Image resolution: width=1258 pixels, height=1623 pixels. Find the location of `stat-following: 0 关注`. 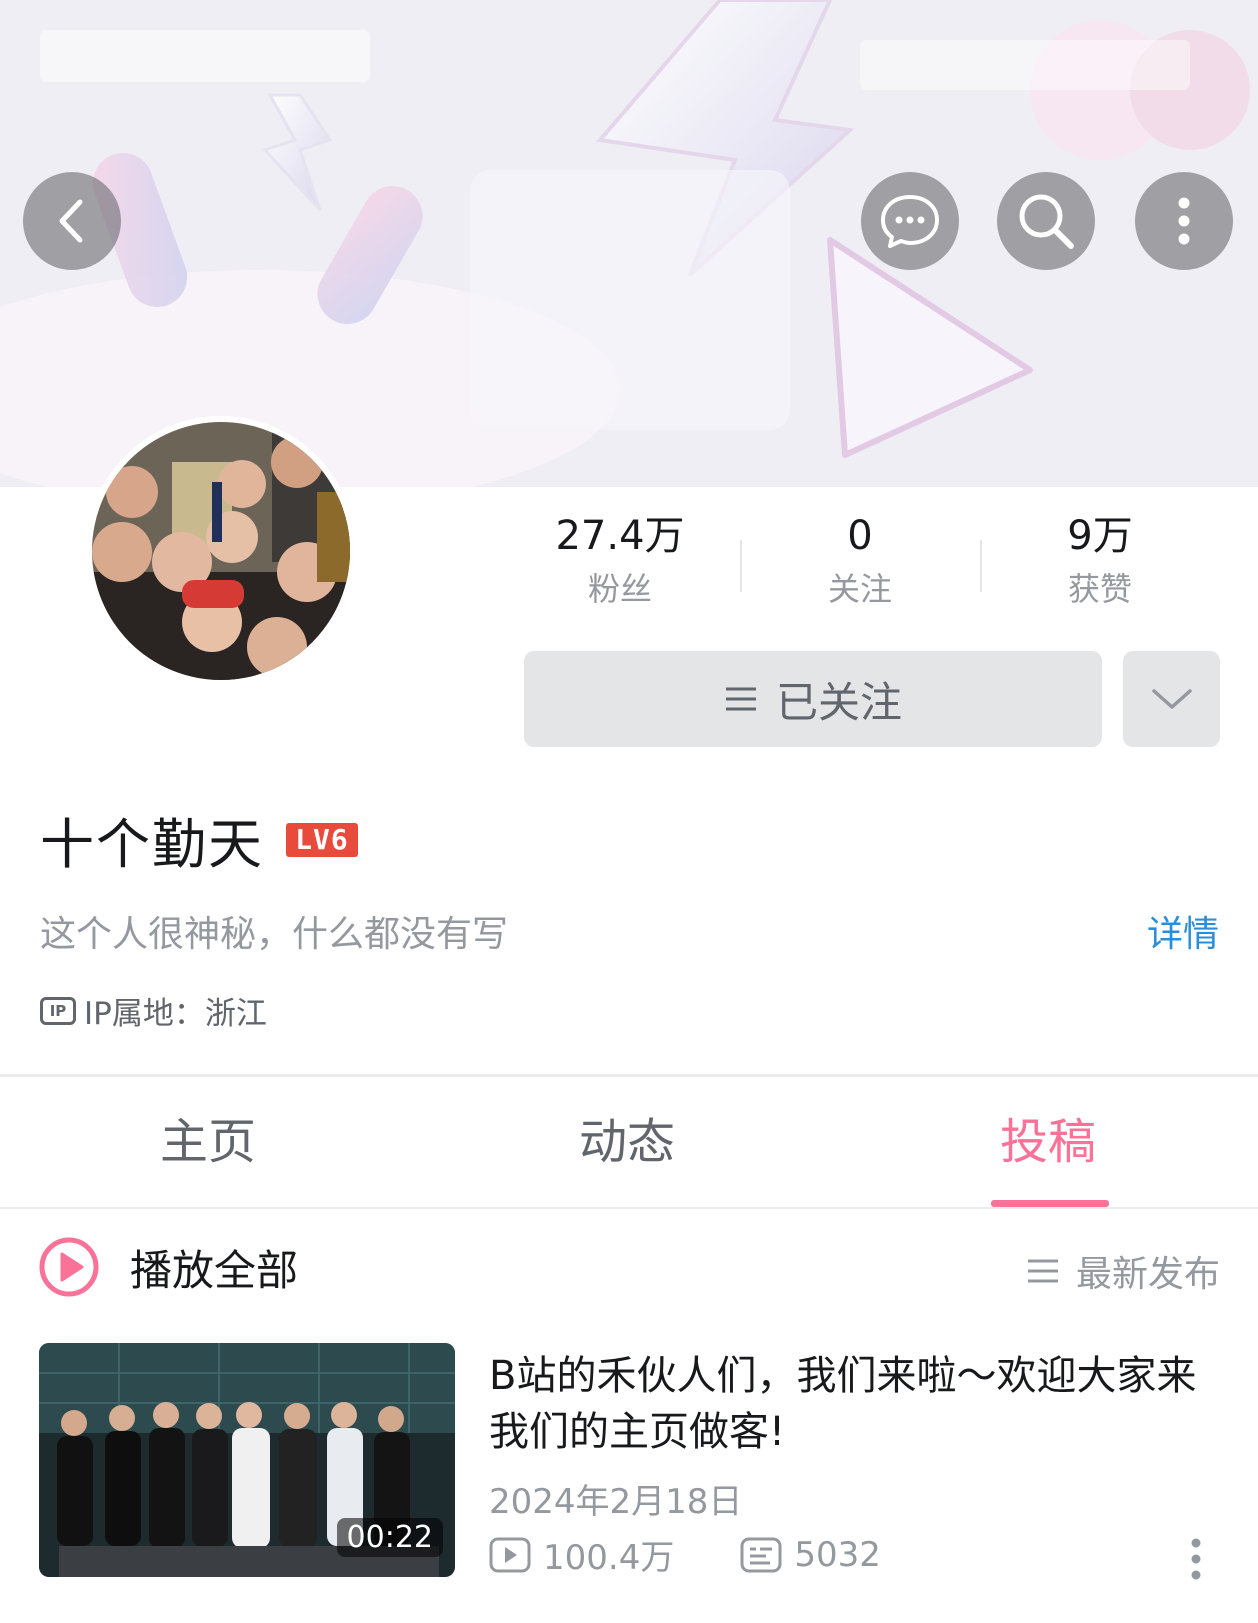

stat-following: 0 关注 is located at coordinates (860, 565).